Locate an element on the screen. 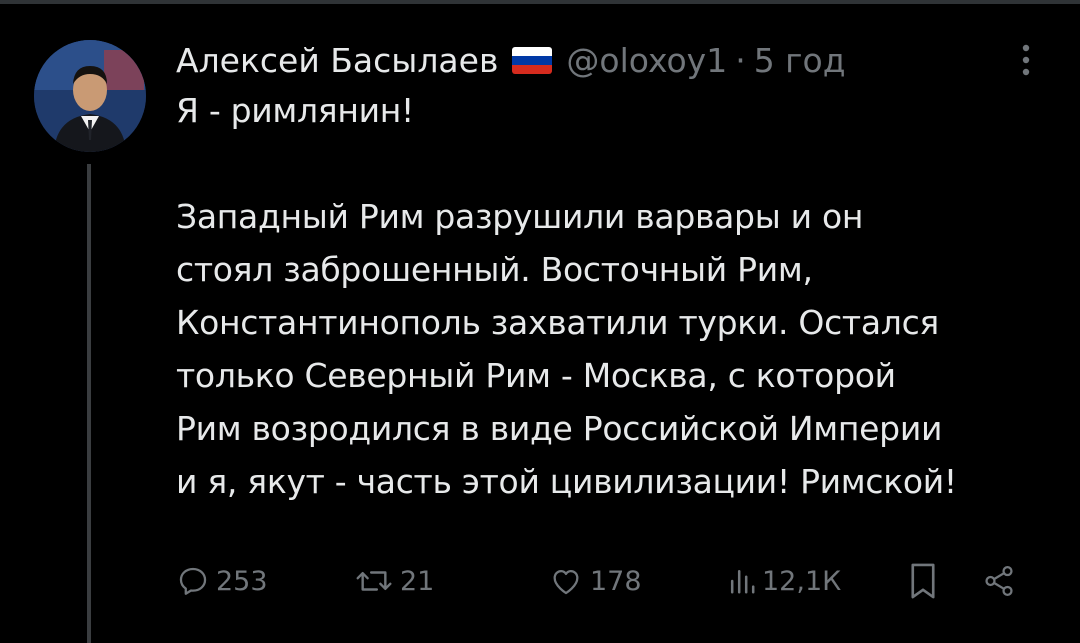 The height and width of the screenshot is (643, 1080). like-count: 178 is located at coordinates (616, 581).